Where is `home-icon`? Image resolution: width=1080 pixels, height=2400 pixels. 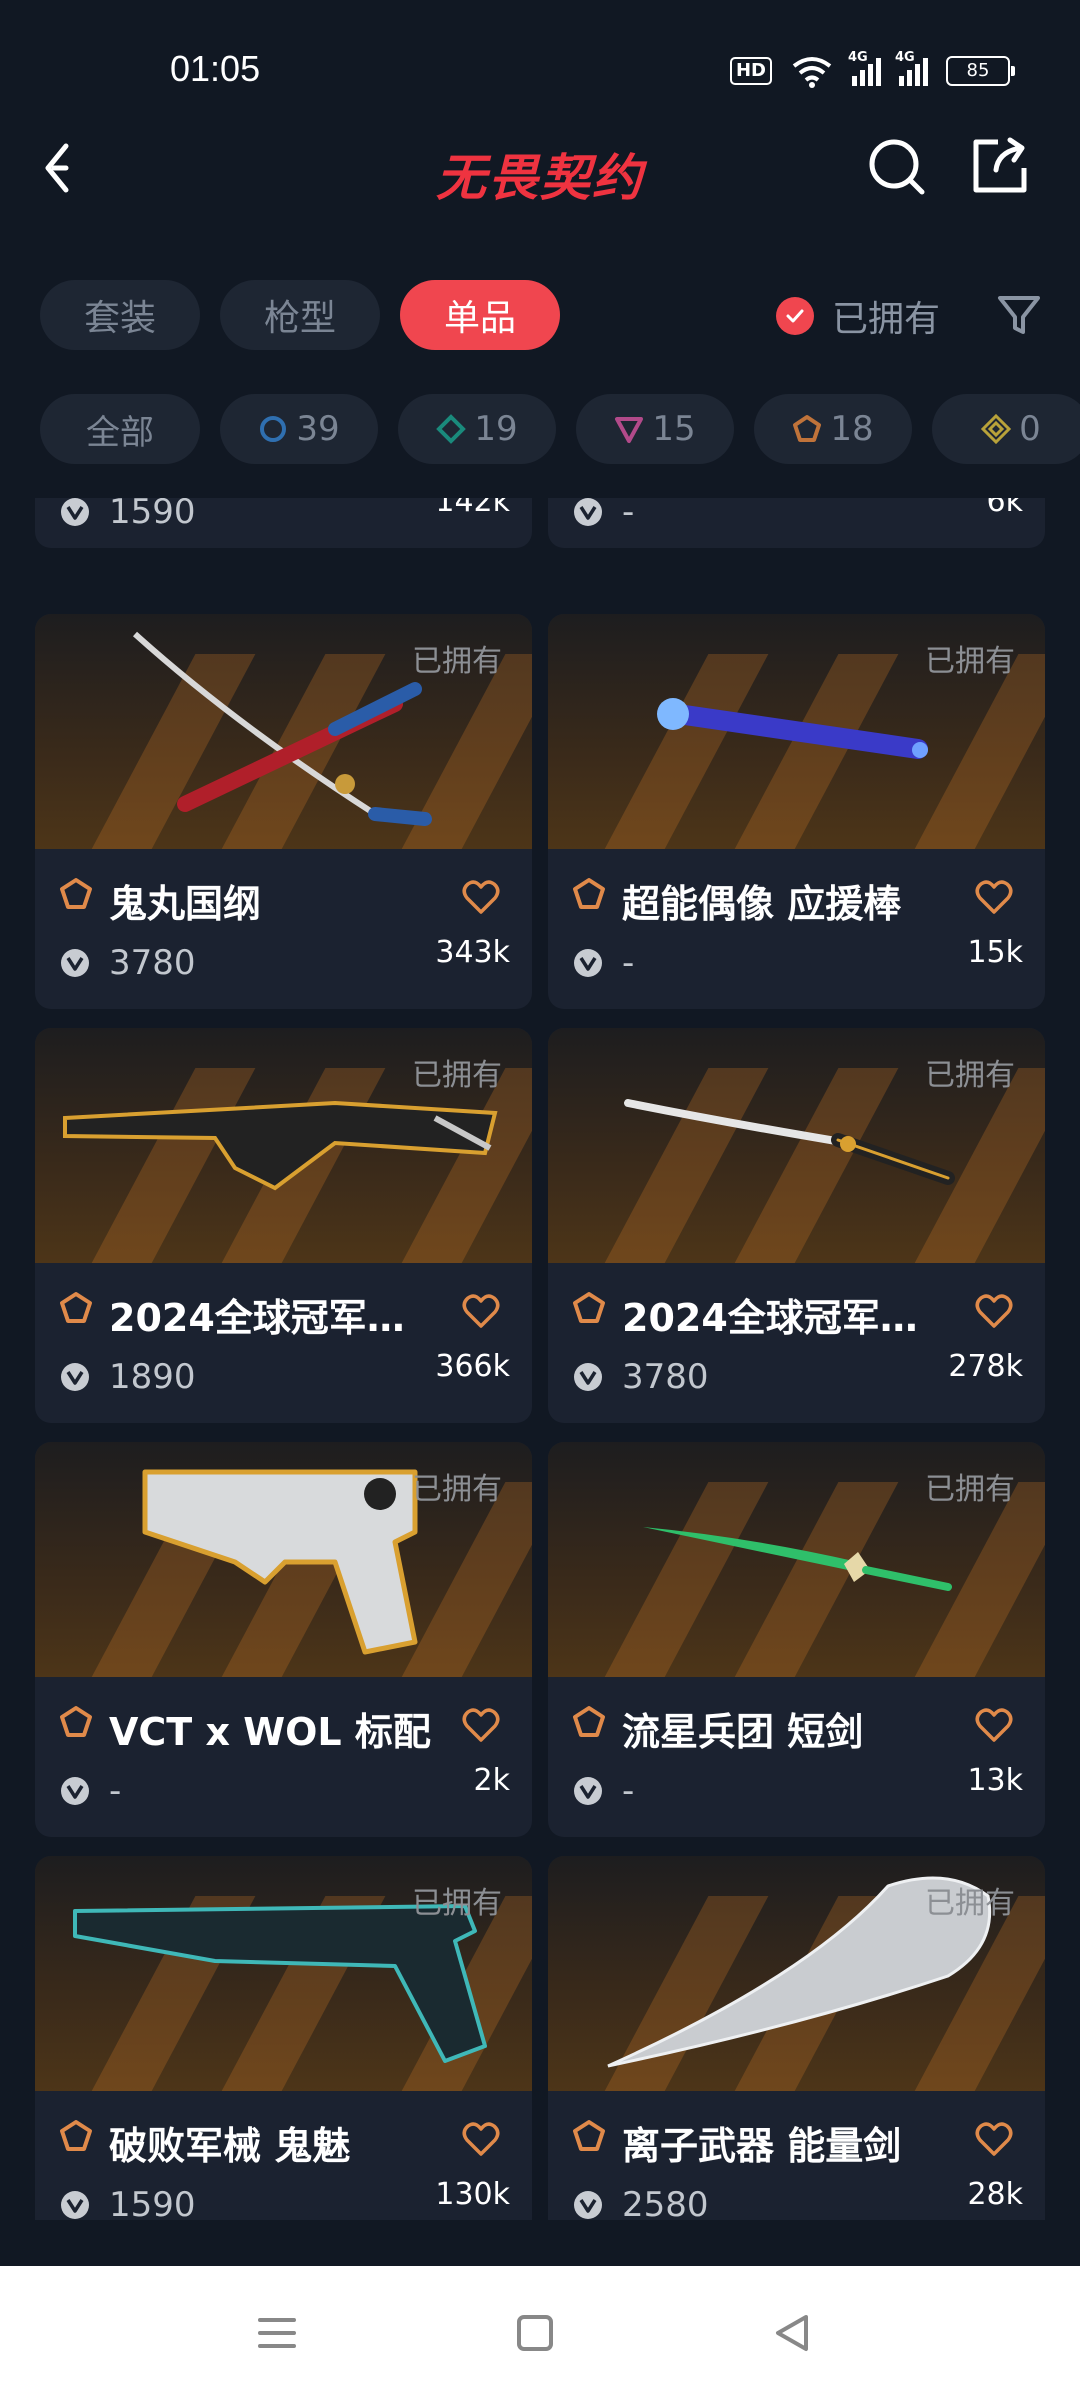
home-icon is located at coordinates (535, 2333).